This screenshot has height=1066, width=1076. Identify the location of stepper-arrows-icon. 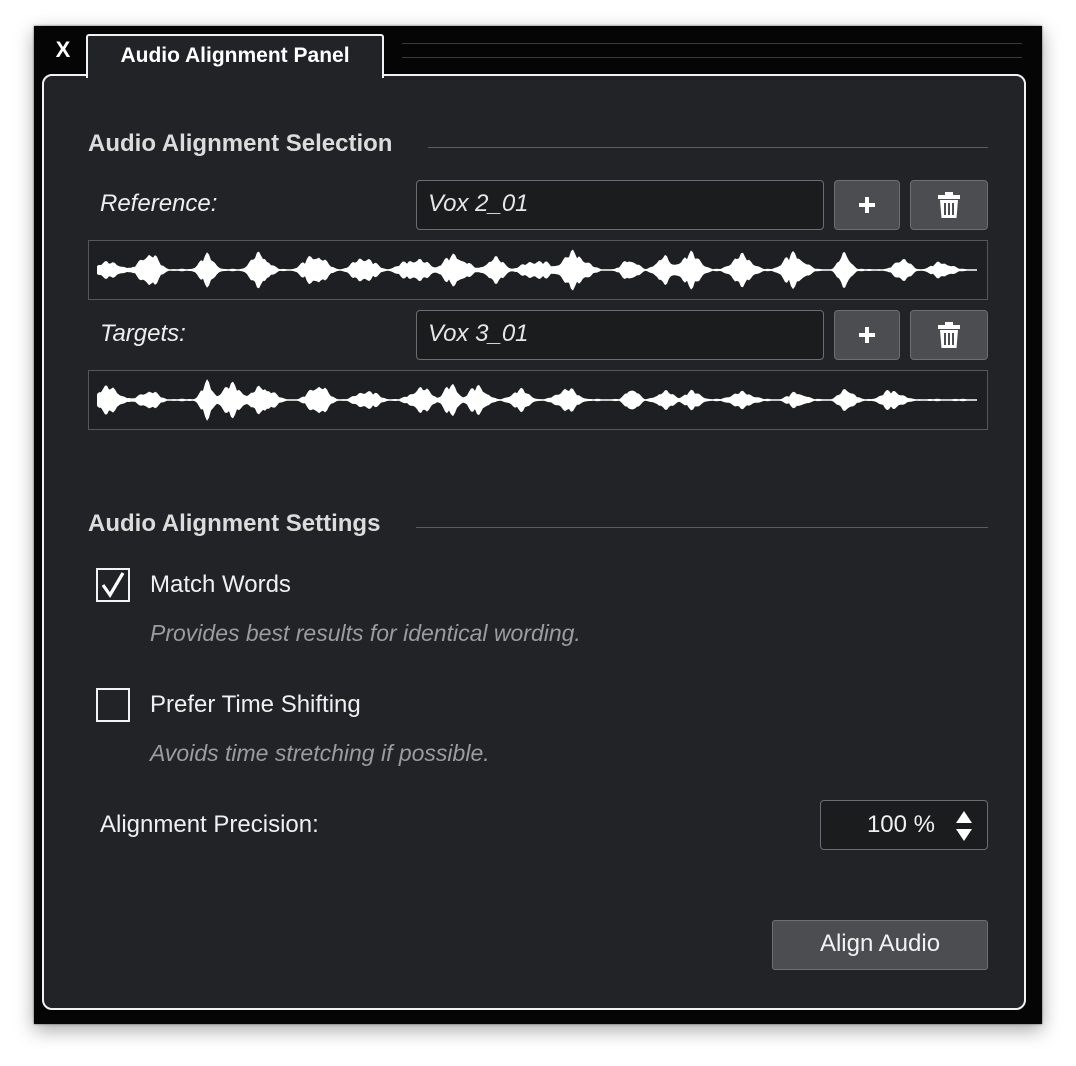
(964, 826).